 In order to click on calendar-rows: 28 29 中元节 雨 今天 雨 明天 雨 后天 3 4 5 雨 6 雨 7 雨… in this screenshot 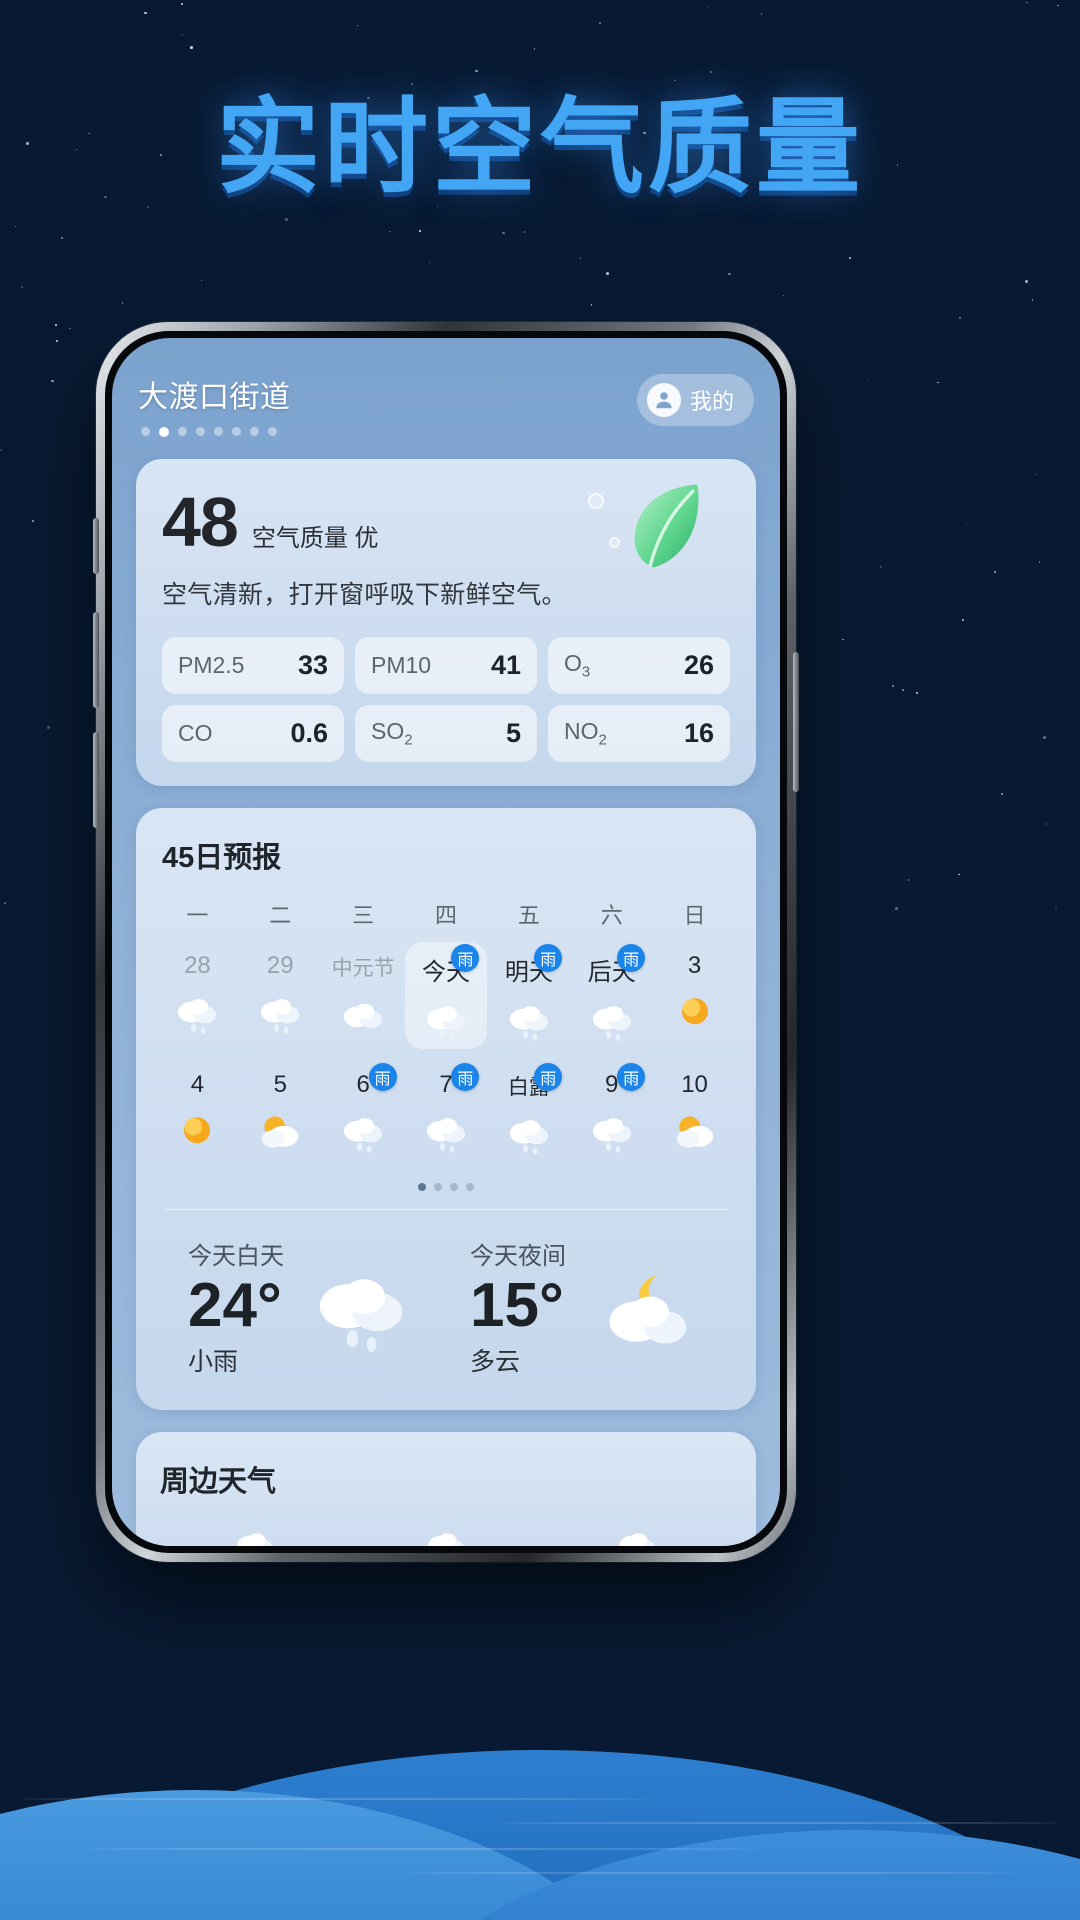, I will do `click(446, 1052)`.